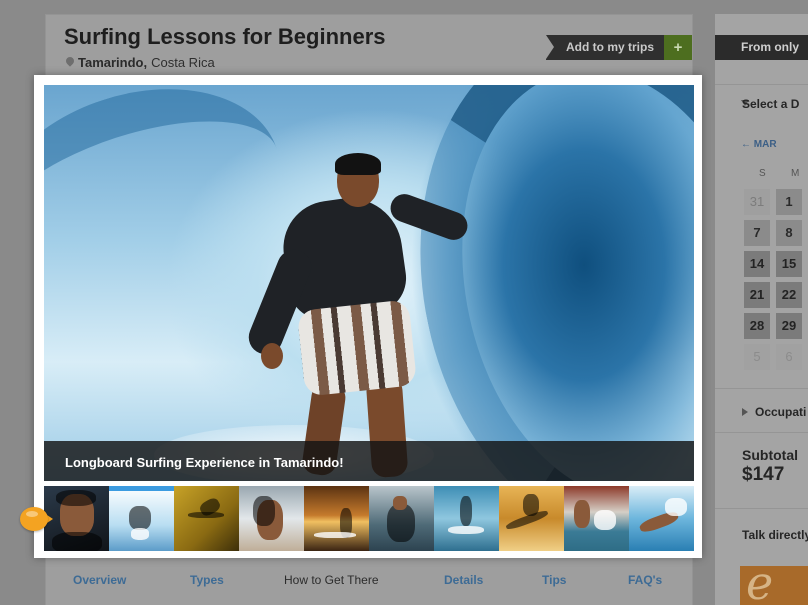  What do you see at coordinates (789, 264) in the screenshot?
I see `calendar-day: 15` at bounding box center [789, 264].